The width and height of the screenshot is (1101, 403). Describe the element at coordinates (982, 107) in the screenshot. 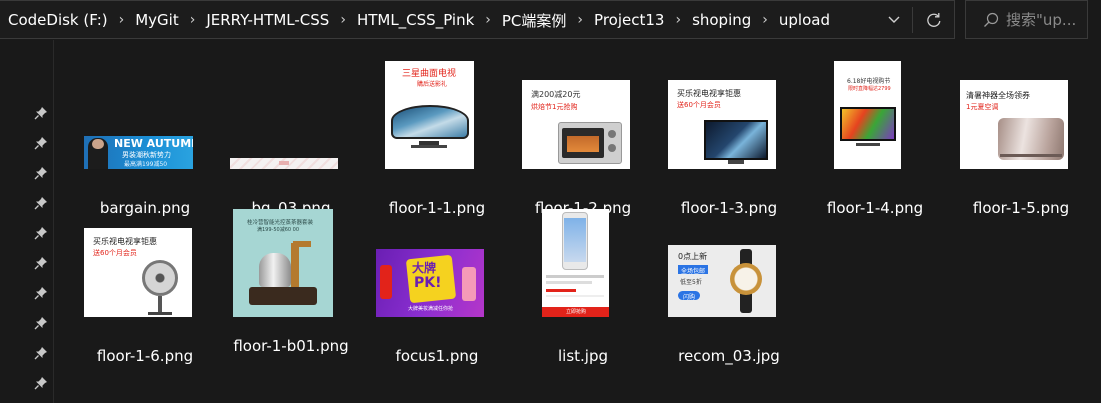

I see `thumb-text: 1元夏空调` at that location.